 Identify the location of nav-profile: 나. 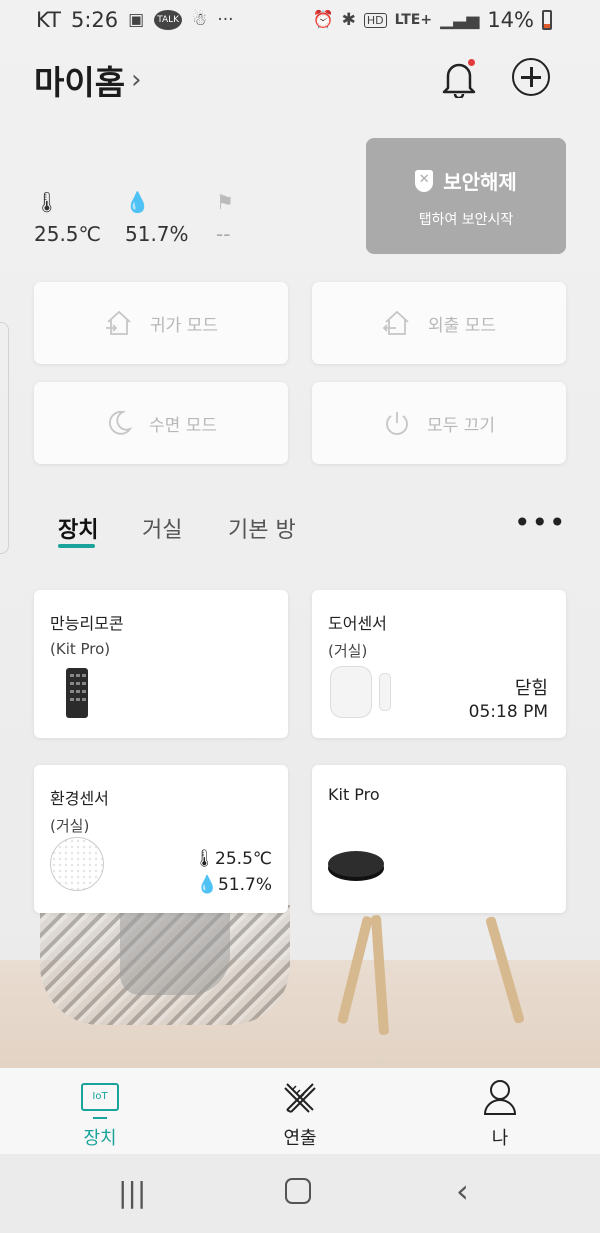
(500, 1114).